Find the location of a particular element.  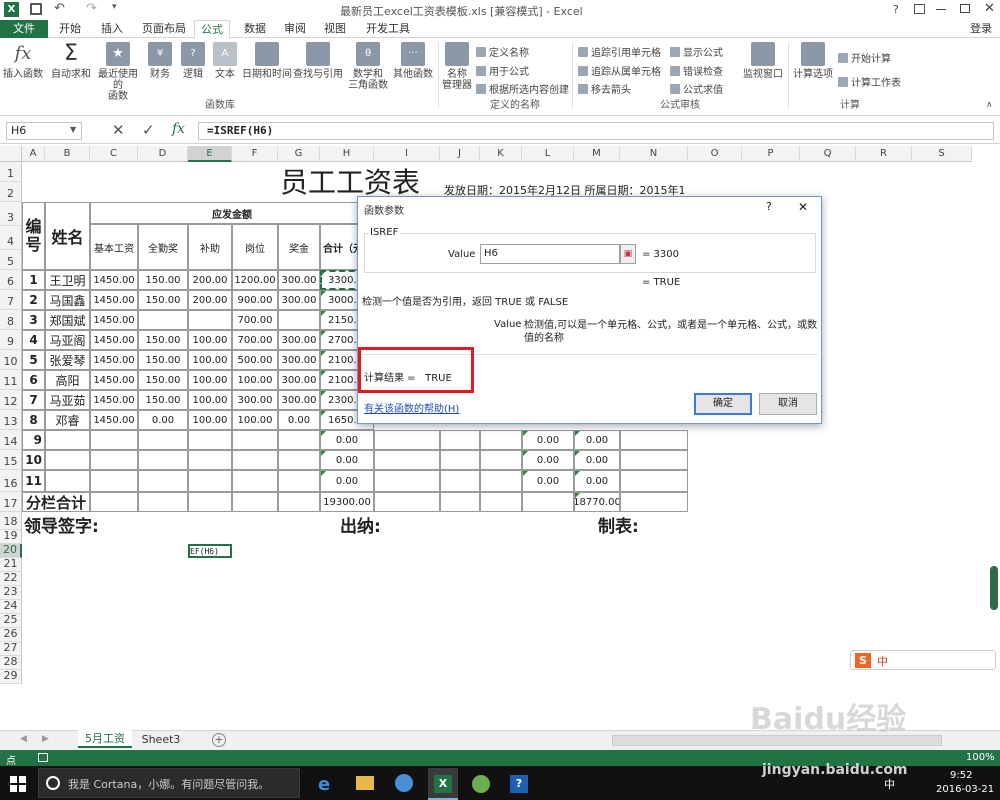

salary-cell: 900.00 is located at coordinates (255, 300).